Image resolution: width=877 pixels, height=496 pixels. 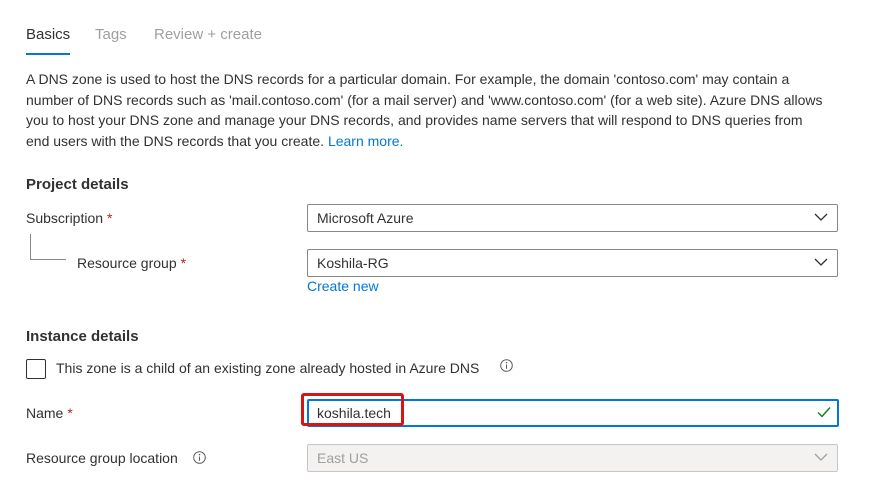 I want to click on rg-location-dropdown: East US, so click(x=572, y=458).